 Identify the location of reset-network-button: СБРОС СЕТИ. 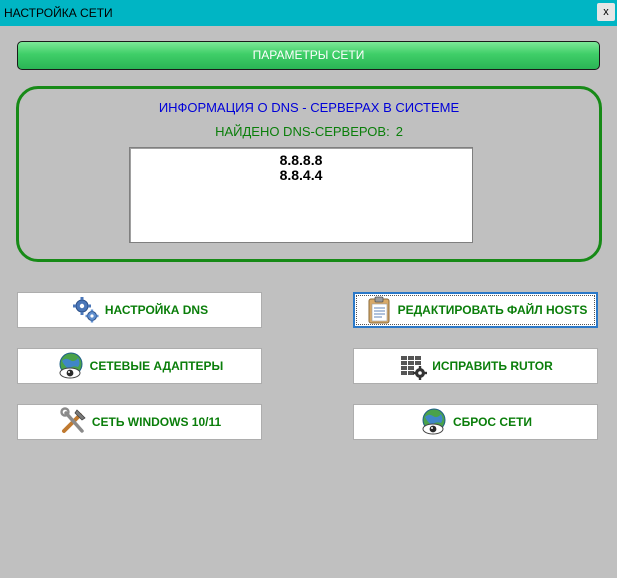
(475, 422).